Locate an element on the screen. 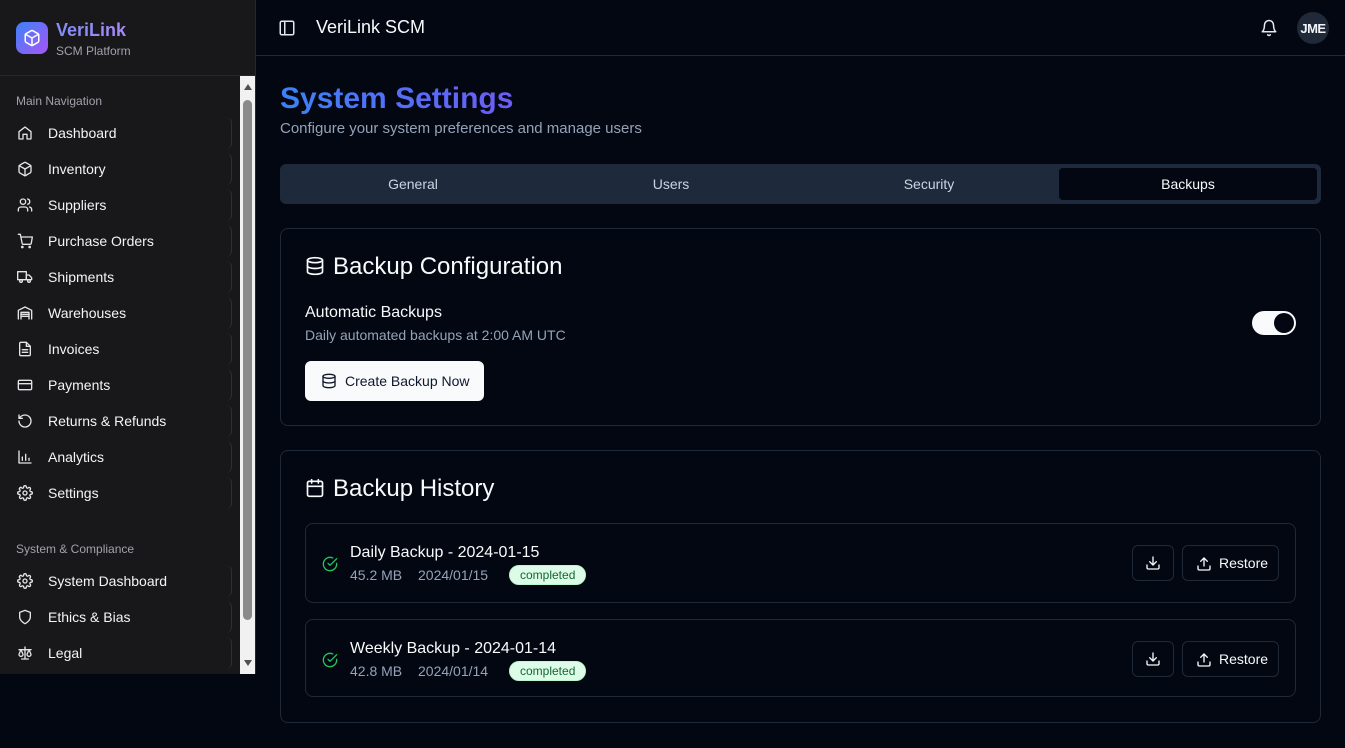  users-icon is located at coordinates (25, 205).